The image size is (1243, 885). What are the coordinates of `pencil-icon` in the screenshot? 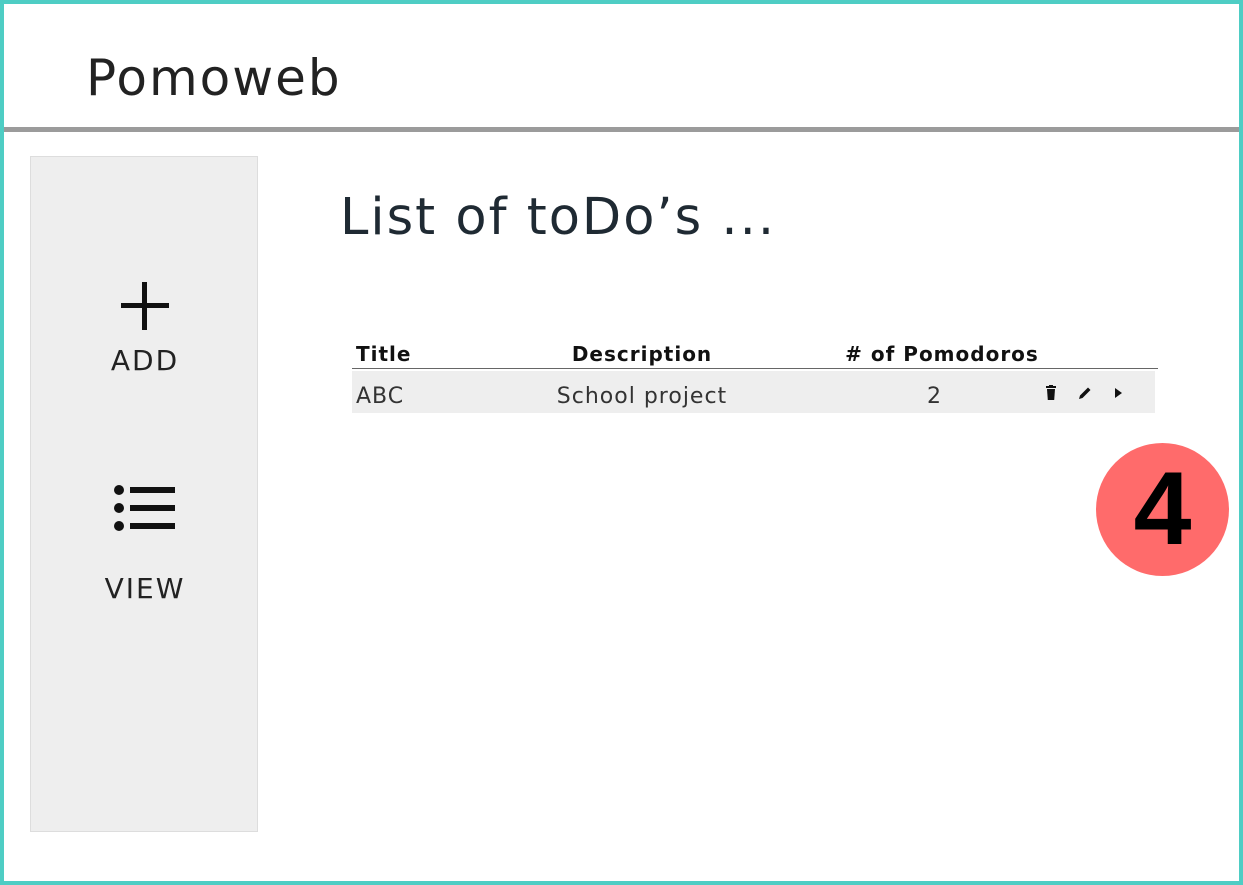 It's located at (1085, 393).